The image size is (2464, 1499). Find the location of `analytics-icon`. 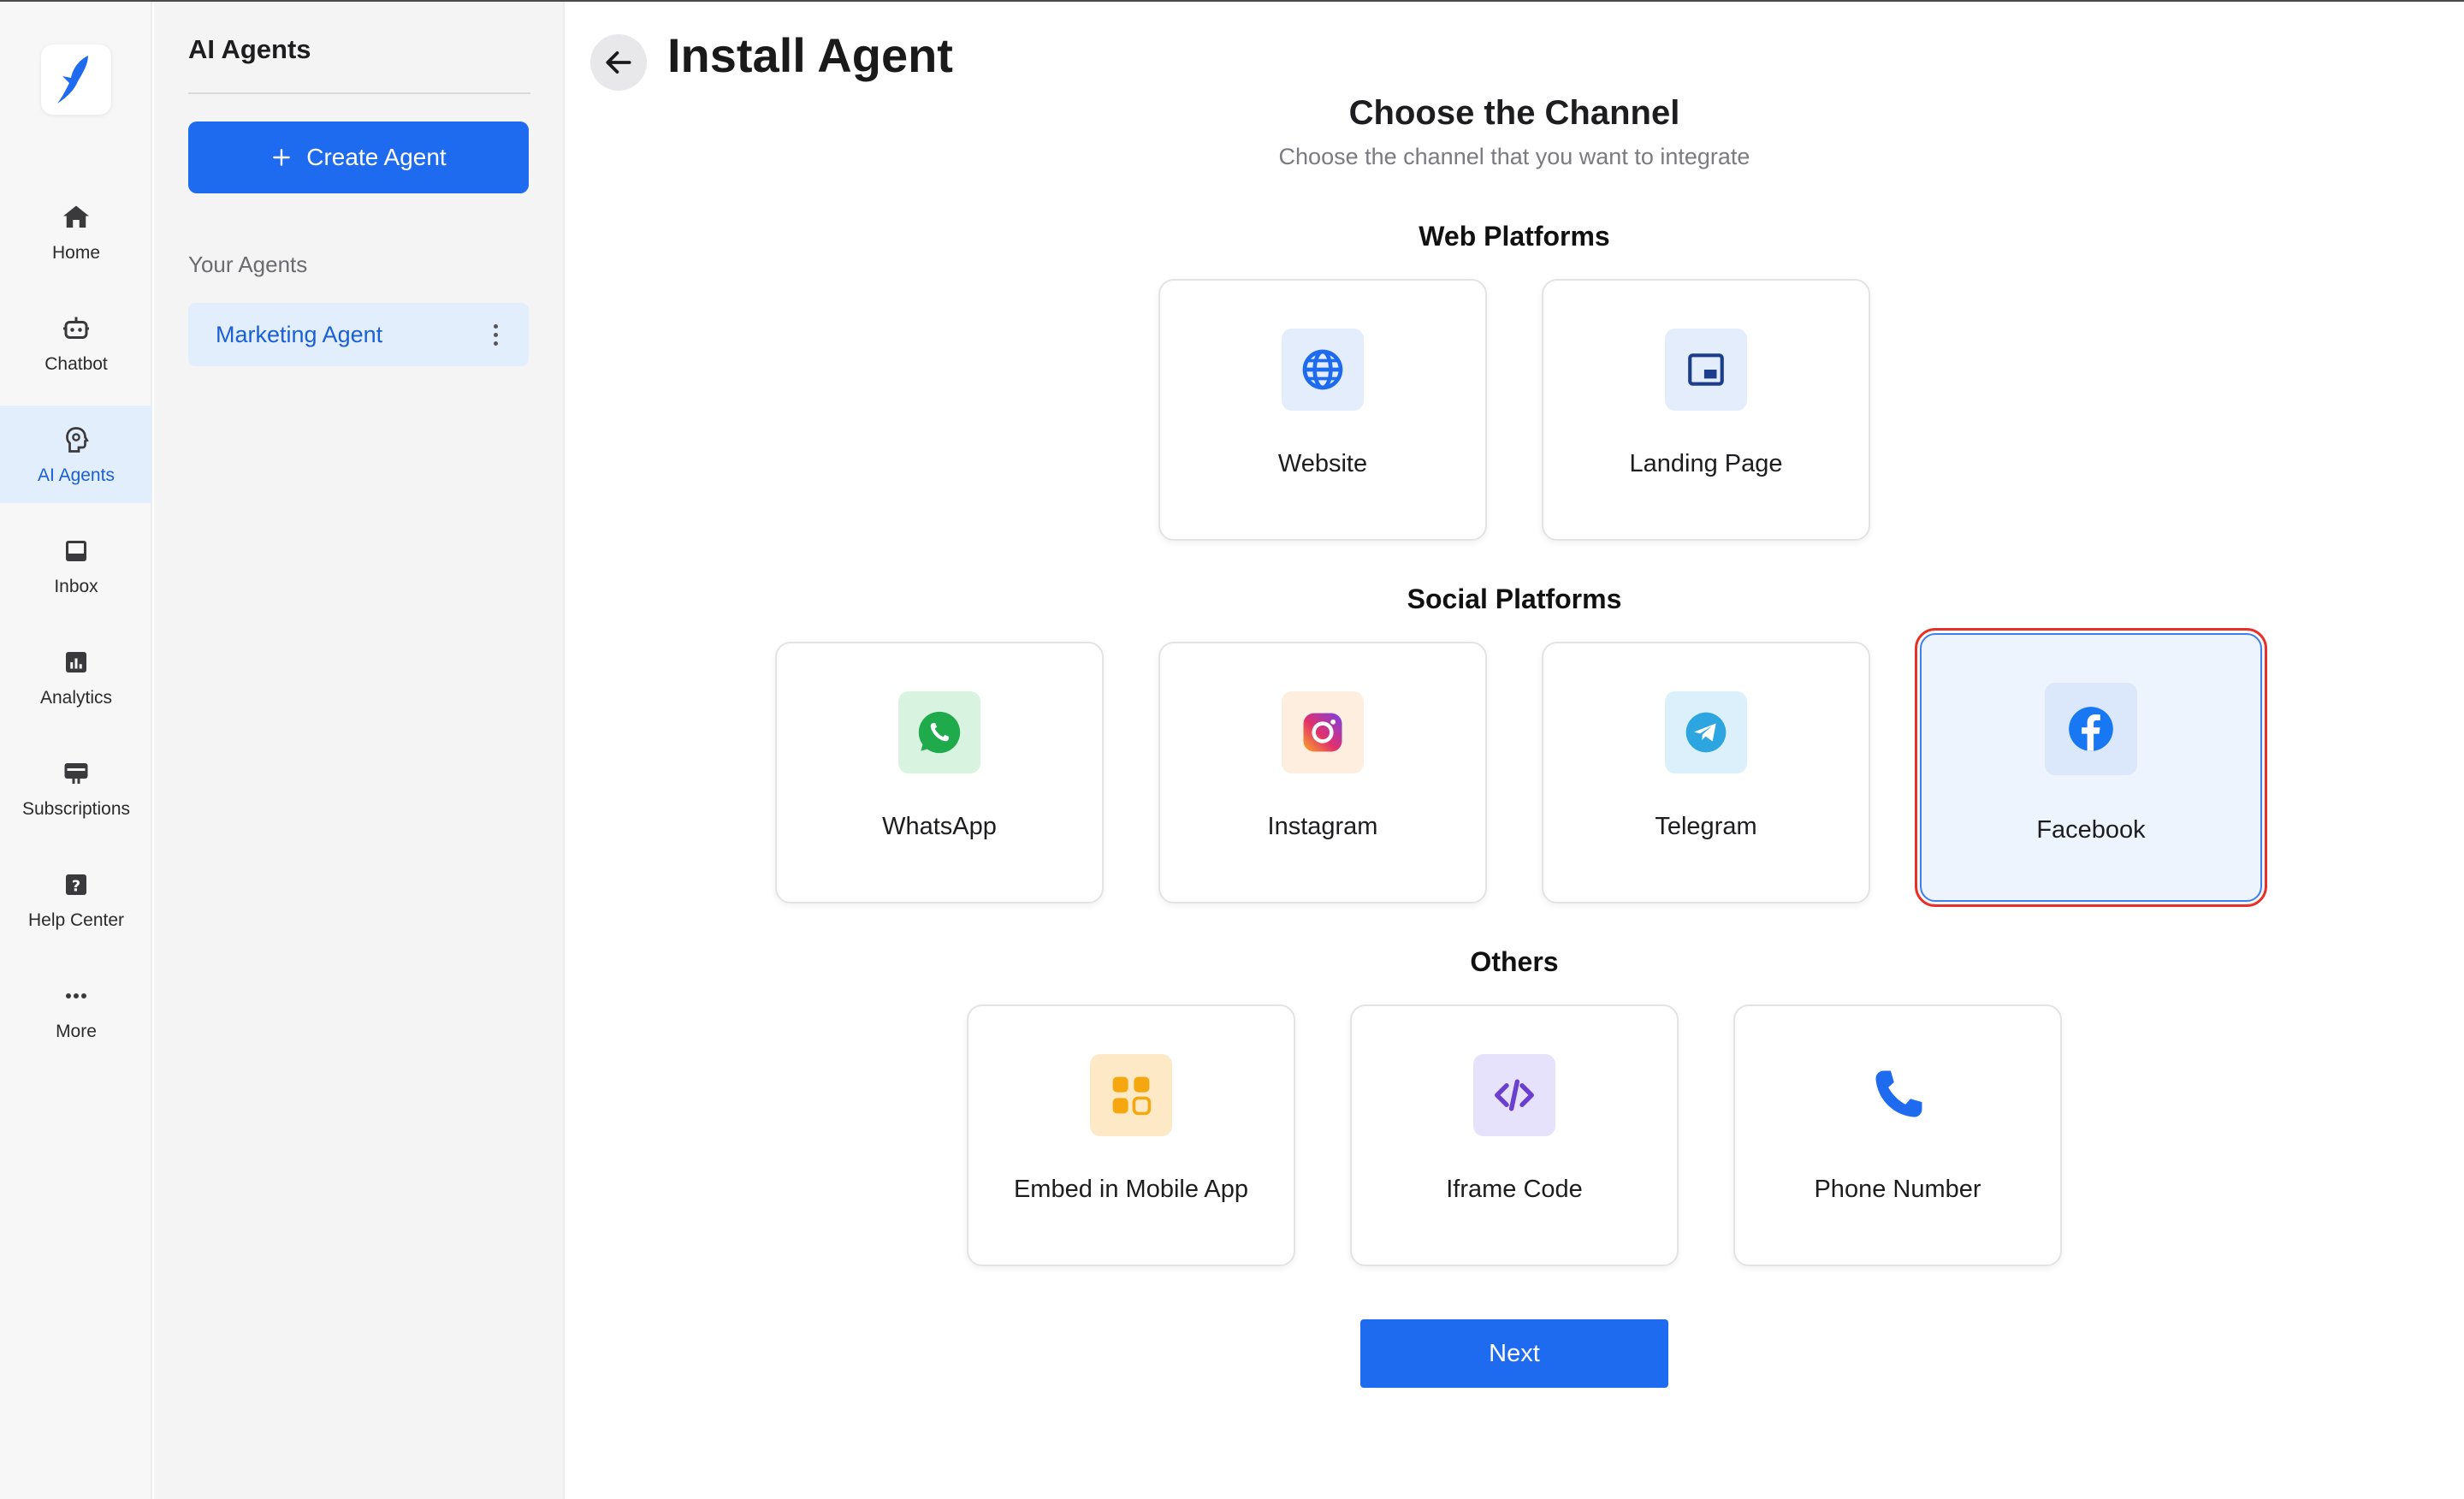

analytics-icon is located at coordinates (76, 662).